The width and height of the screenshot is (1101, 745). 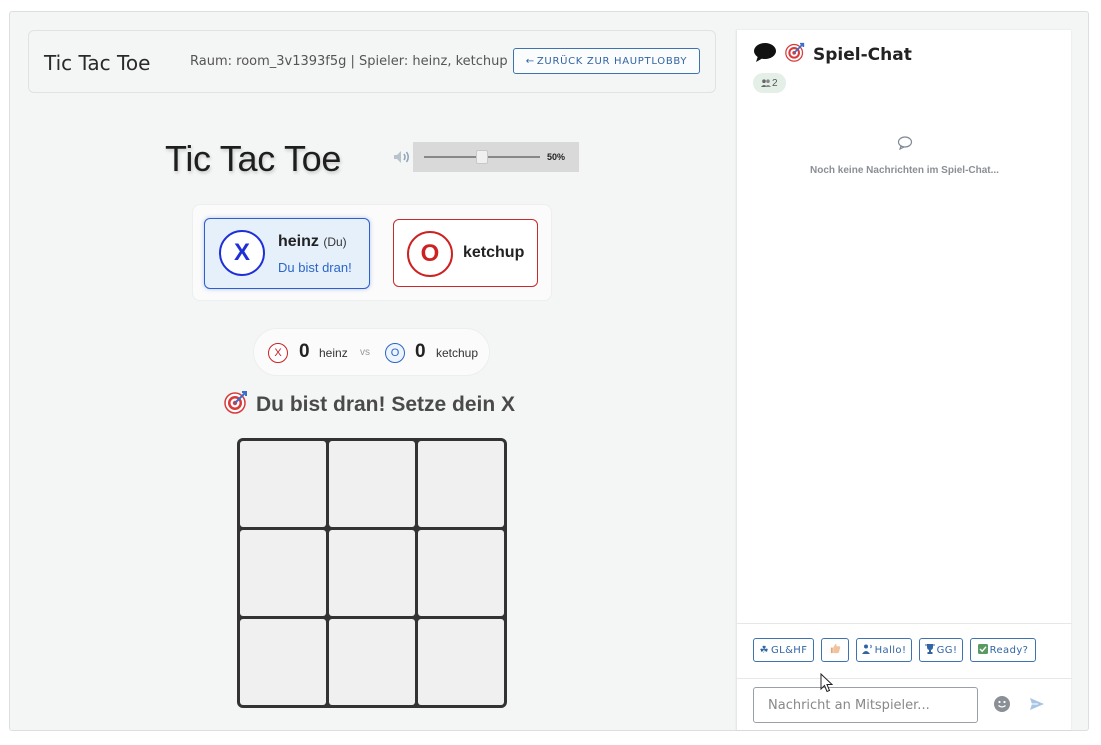 What do you see at coordinates (1009, 650) in the screenshot?
I see `quick-reply-ready-label: Ready?` at bounding box center [1009, 650].